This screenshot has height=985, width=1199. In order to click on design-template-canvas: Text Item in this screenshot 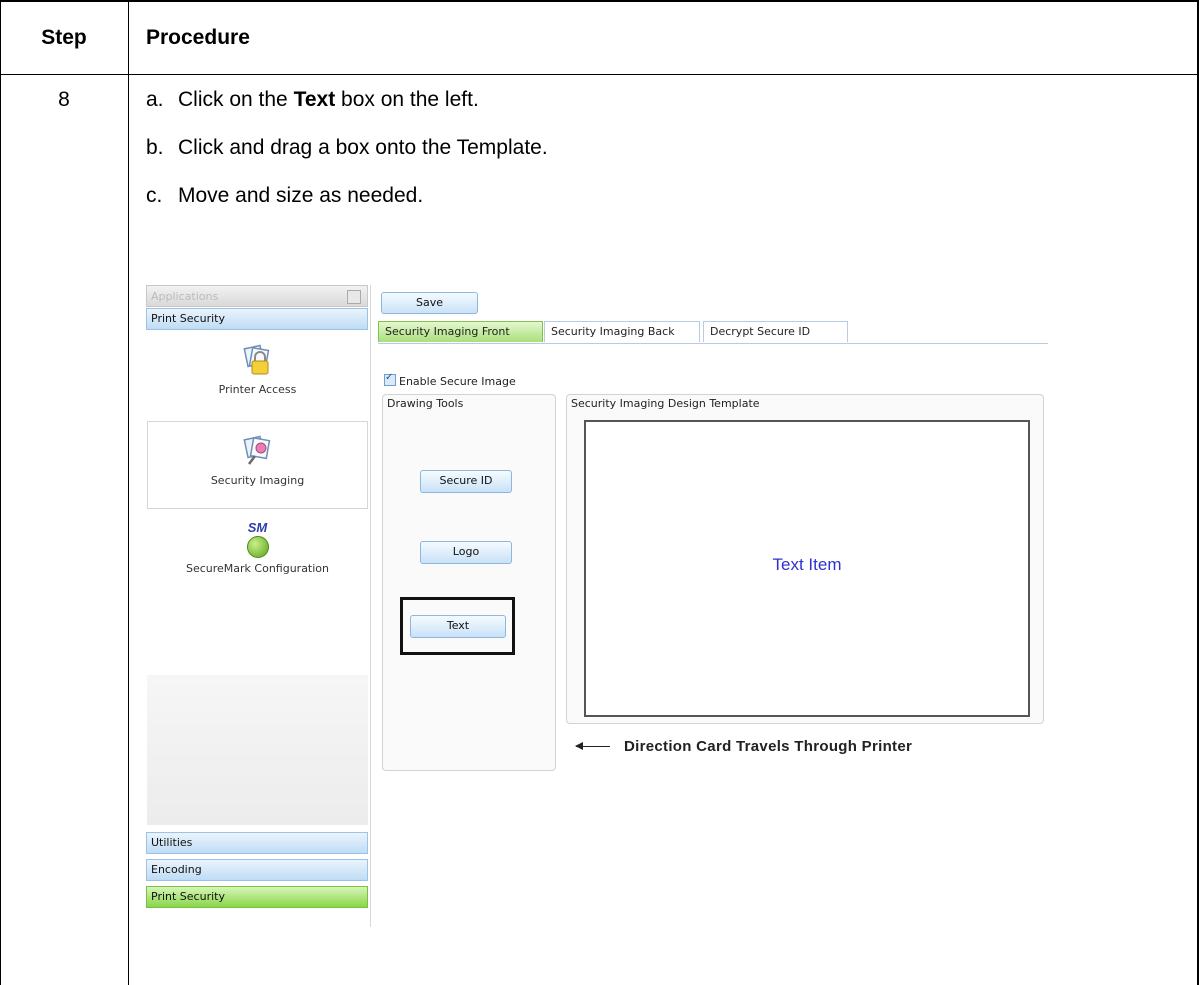, I will do `click(807, 568)`.